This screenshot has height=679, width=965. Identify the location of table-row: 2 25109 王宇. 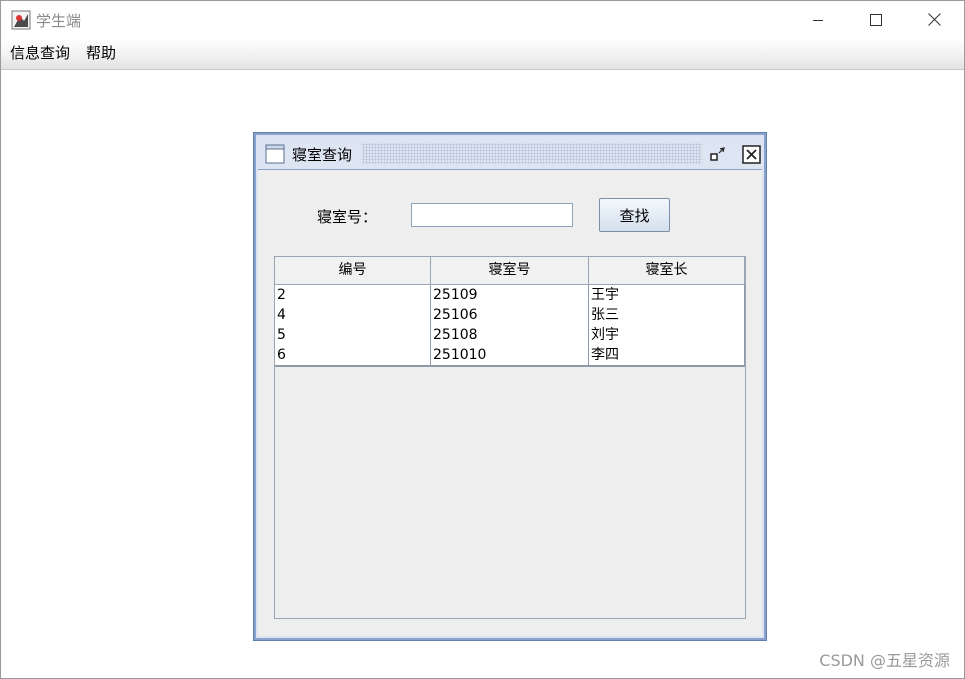
(510, 296).